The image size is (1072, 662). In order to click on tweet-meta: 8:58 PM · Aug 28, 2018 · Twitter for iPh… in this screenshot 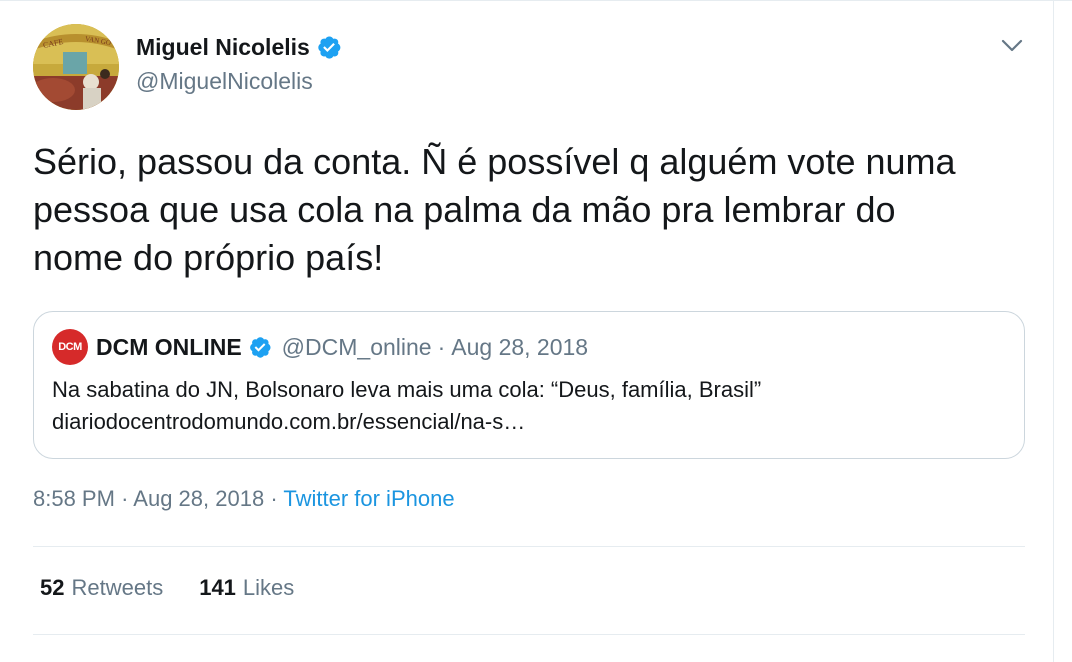, I will do `click(244, 499)`.